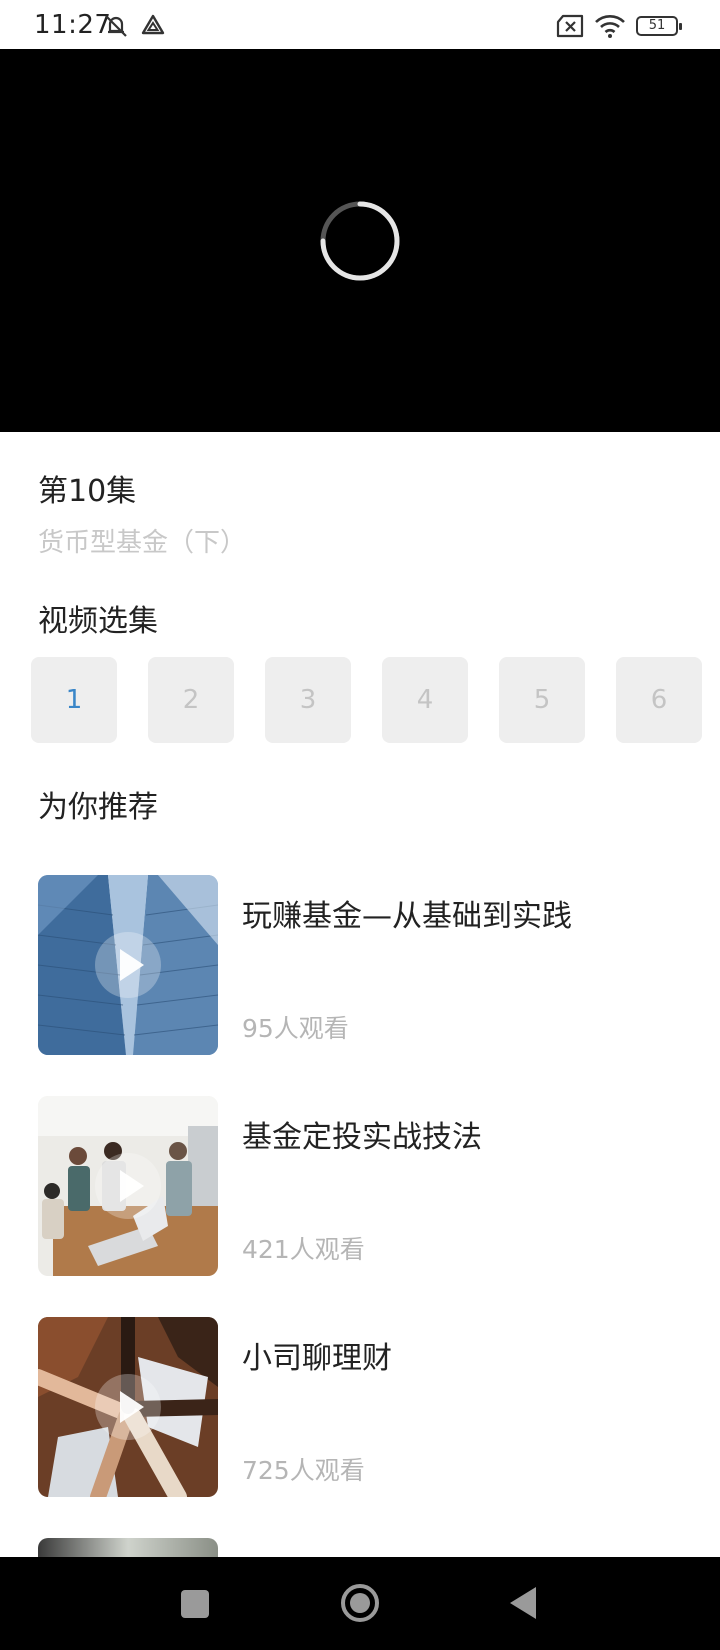 Image resolution: width=720 pixels, height=1650 pixels. I want to click on recent-apps-icon, so click(195, 1604).